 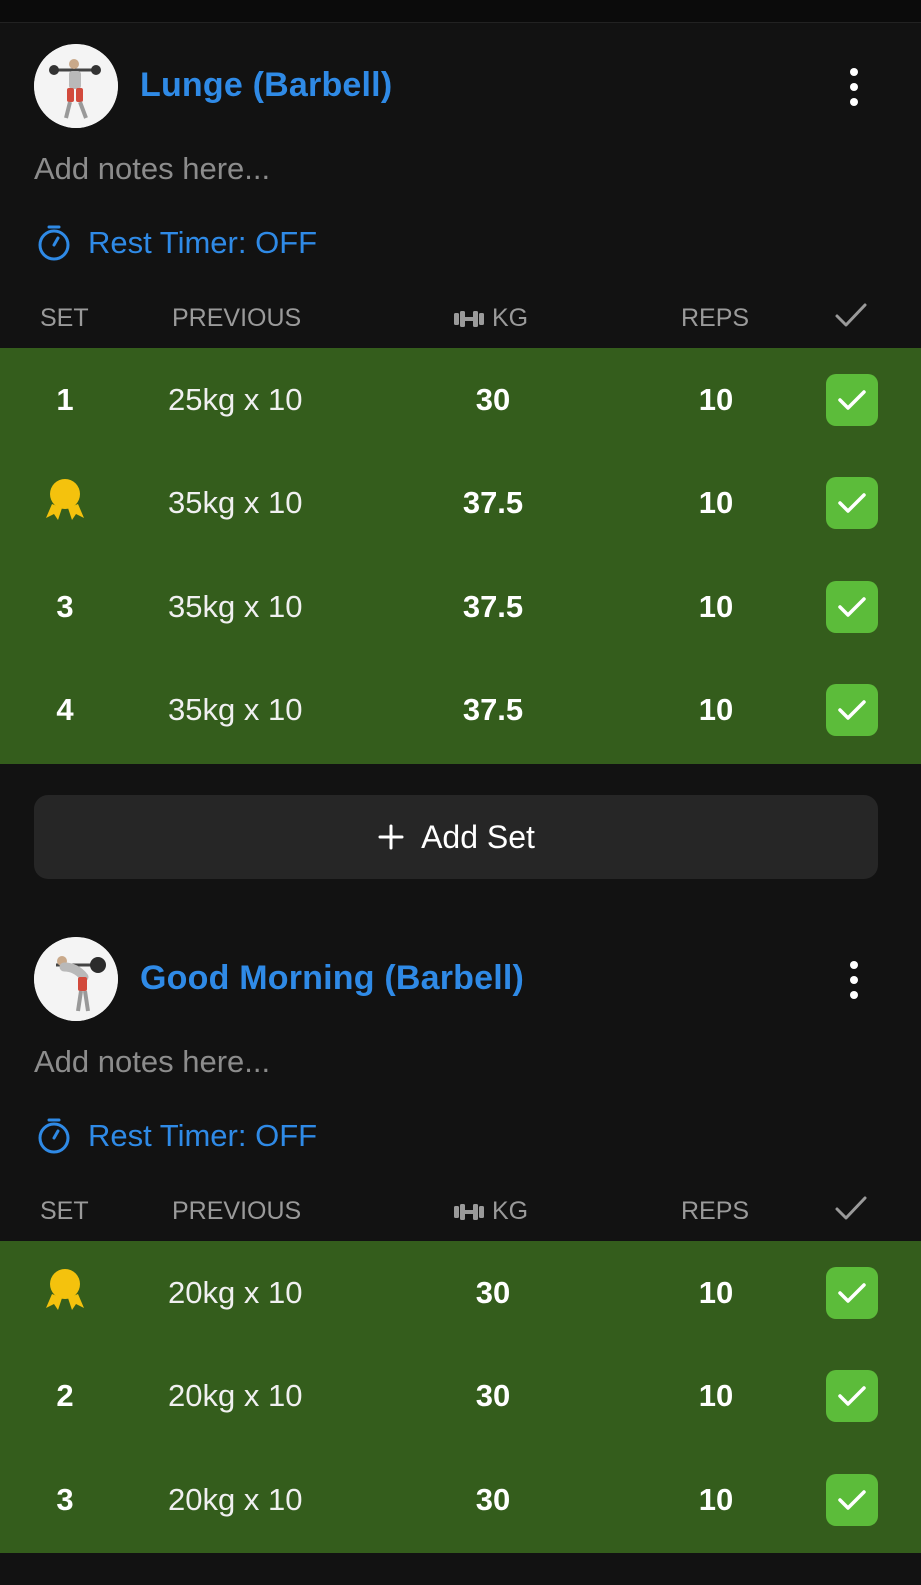 What do you see at coordinates (65, 1396) in the screenshot?
I see `set-number: 2` at bounding box center [65, 1396].